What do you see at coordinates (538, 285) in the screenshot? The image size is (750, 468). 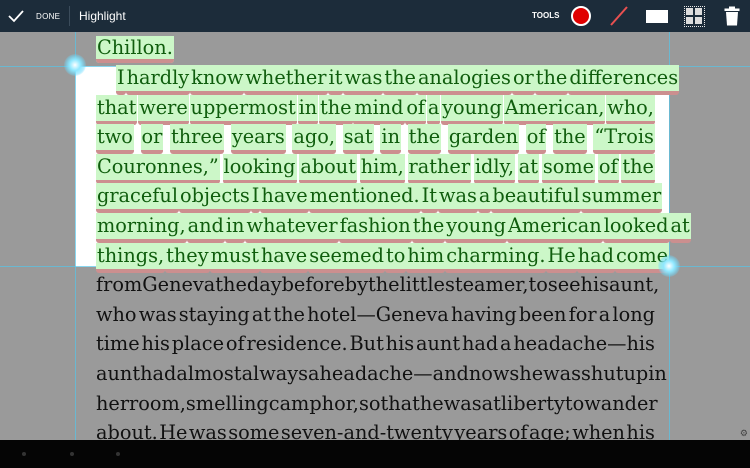 I see `text-word: to` at bounding box center [538, 285].